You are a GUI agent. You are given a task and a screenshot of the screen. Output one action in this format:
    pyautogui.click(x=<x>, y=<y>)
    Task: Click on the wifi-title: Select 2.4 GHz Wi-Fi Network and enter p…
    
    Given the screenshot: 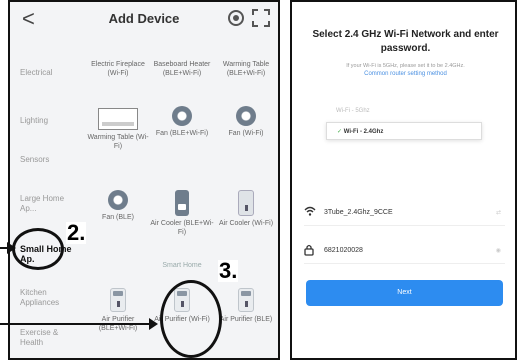 What is the action you would take?
    pyautogui.click(x=405, y=41)
    